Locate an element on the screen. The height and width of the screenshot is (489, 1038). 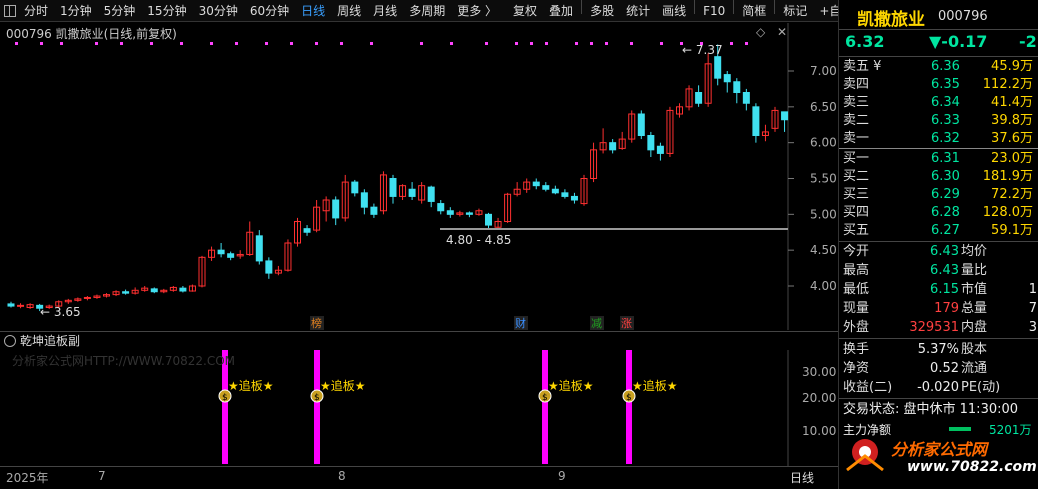
chart-title: 000796 凯撒旅业(日线,前复权) is located at coordinates (91, 34).